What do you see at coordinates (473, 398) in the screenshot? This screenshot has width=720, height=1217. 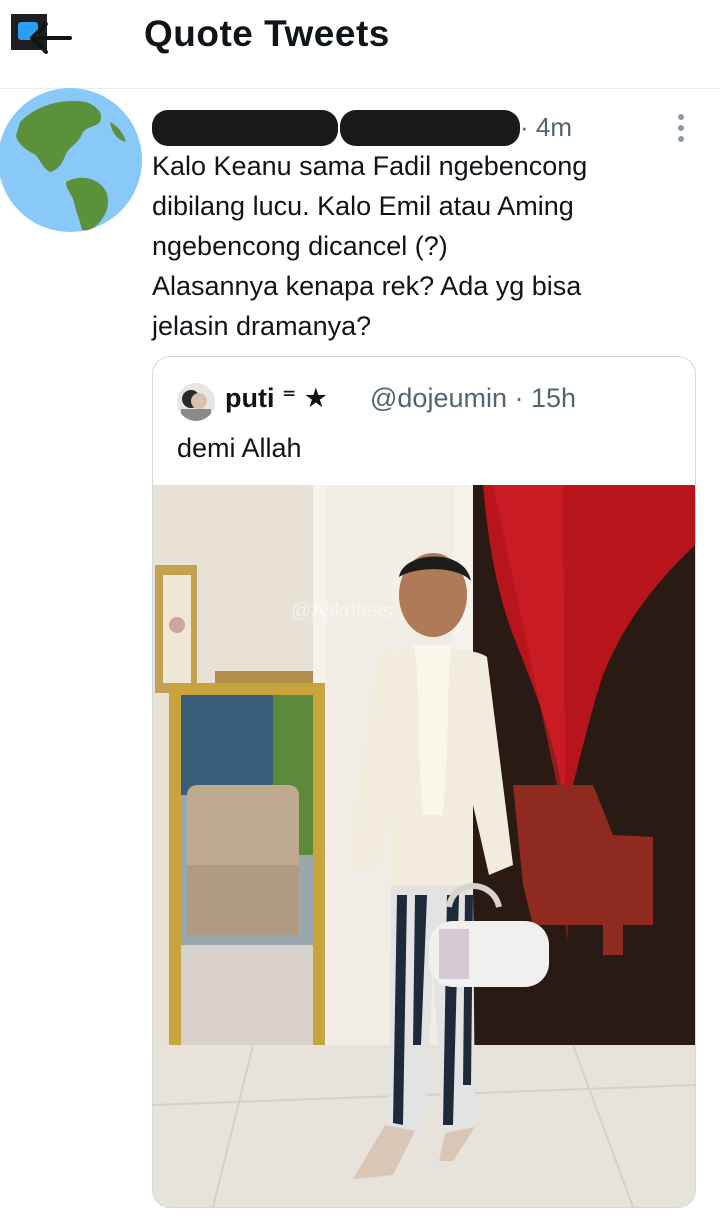 I see `quoted-author-handle: @dojeumin · 15h` at bounding box center [473, 398].